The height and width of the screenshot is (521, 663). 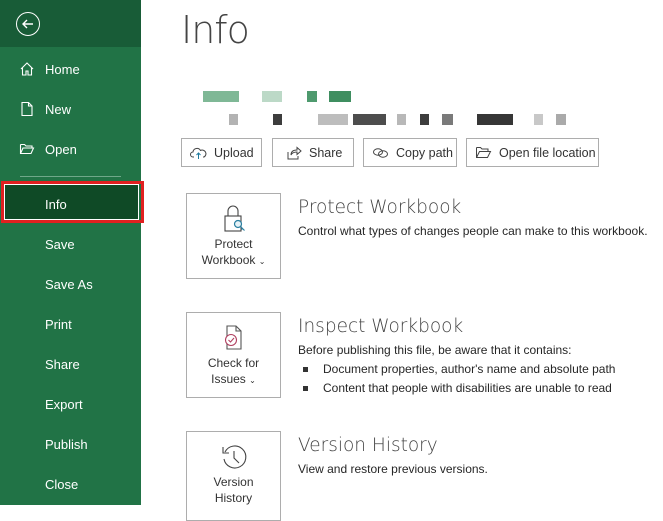 What do you see at coordinates (424, 152) in the screenshot?
I see `copy-path-label: Copy path` at bounding box center [424, 152].